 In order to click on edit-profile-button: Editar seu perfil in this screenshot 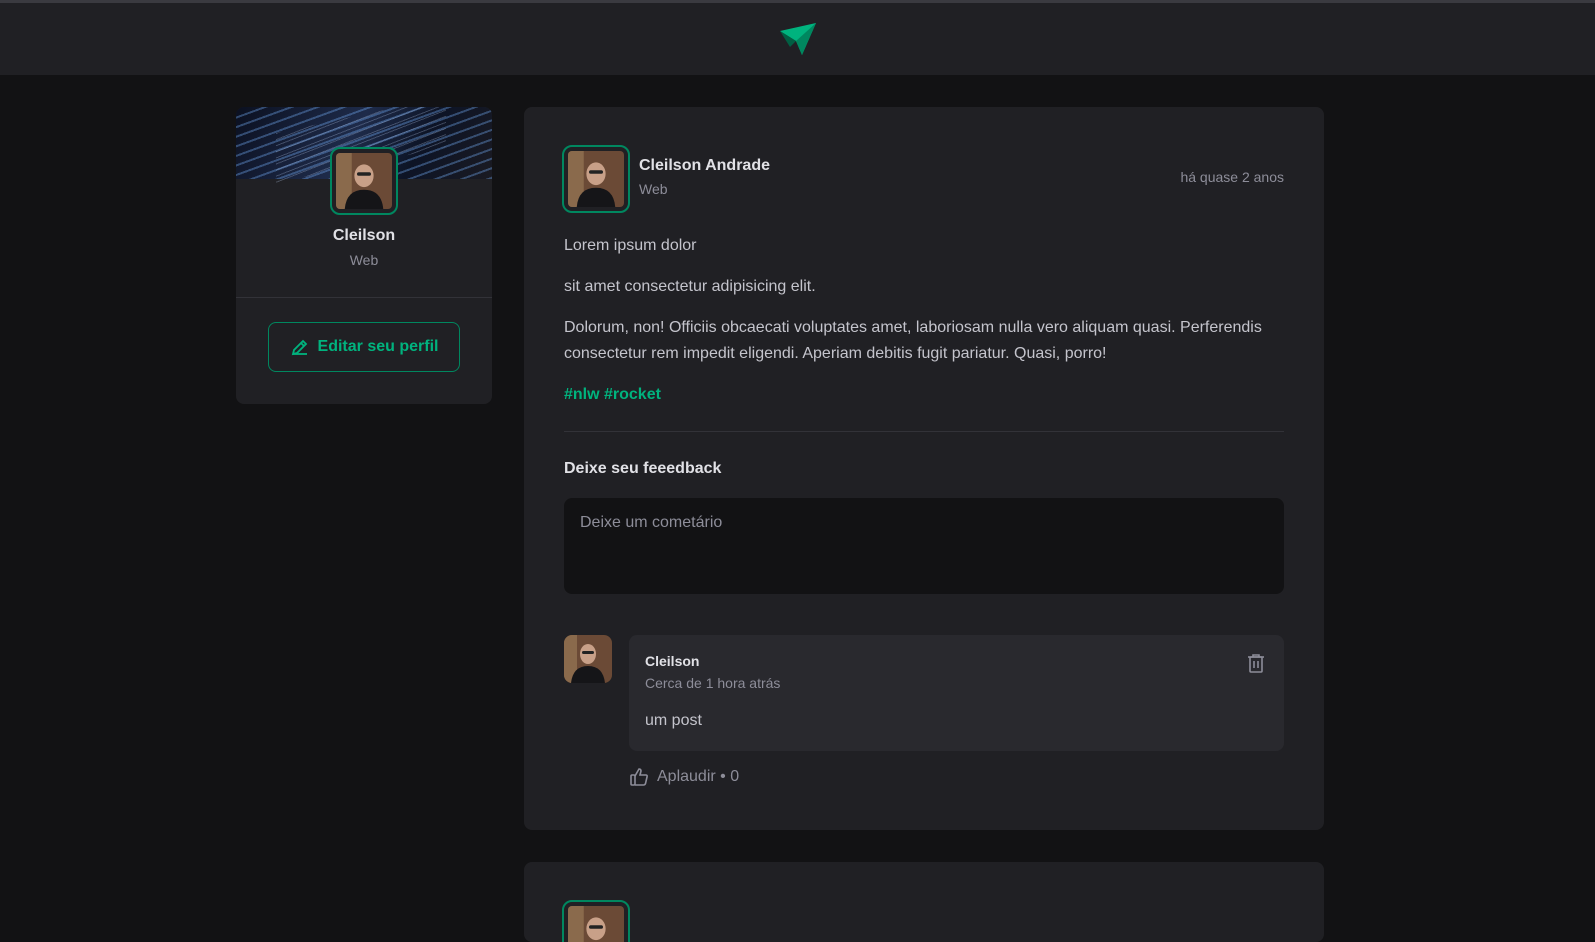, I will do `click(364, 347)`.